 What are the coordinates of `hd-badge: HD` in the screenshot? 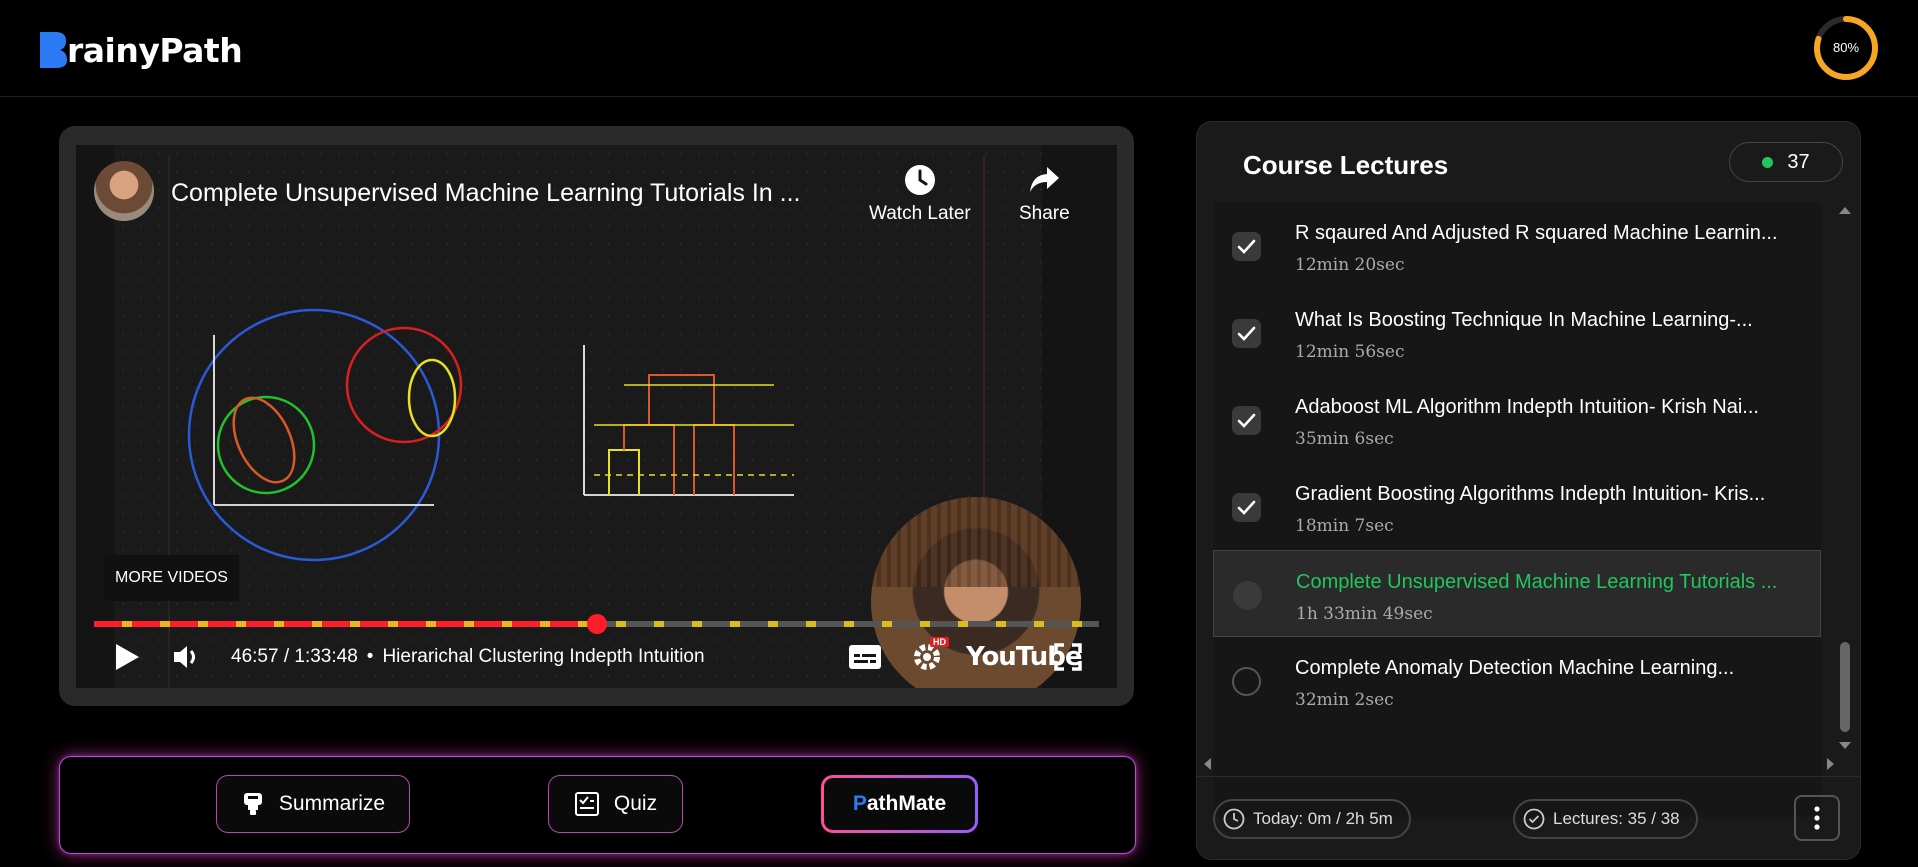 It's located at (939, 642).